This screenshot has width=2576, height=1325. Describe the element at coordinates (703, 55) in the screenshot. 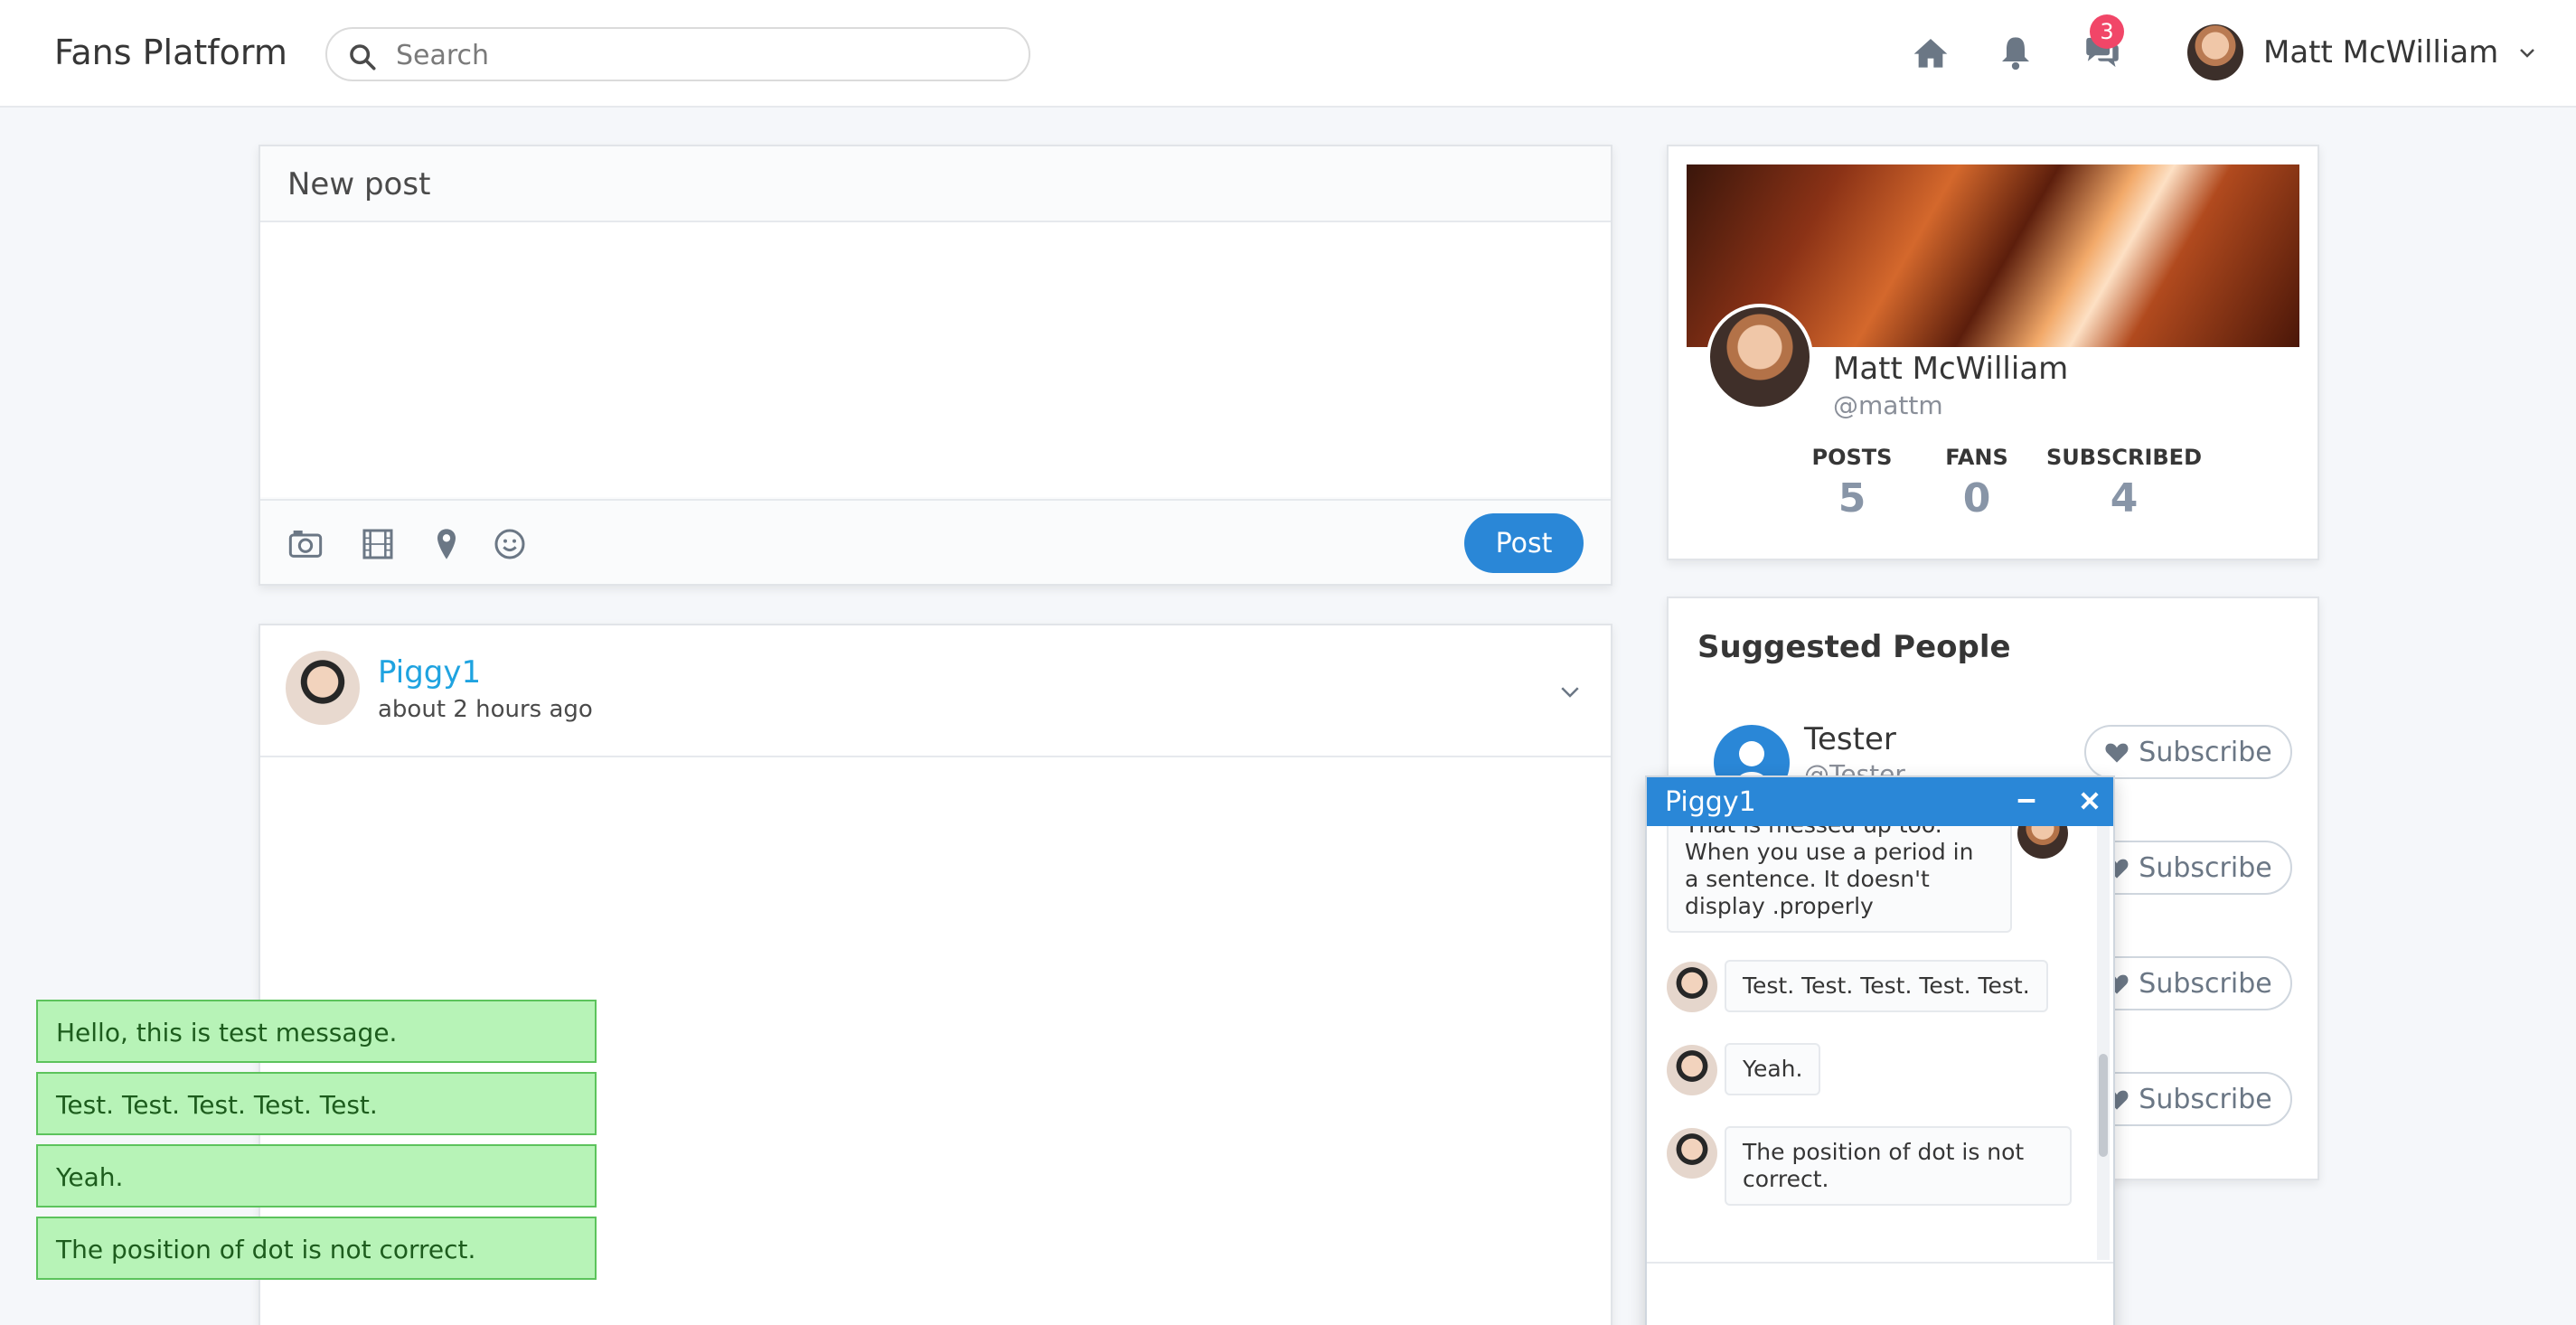

I see `search-input` at that location.